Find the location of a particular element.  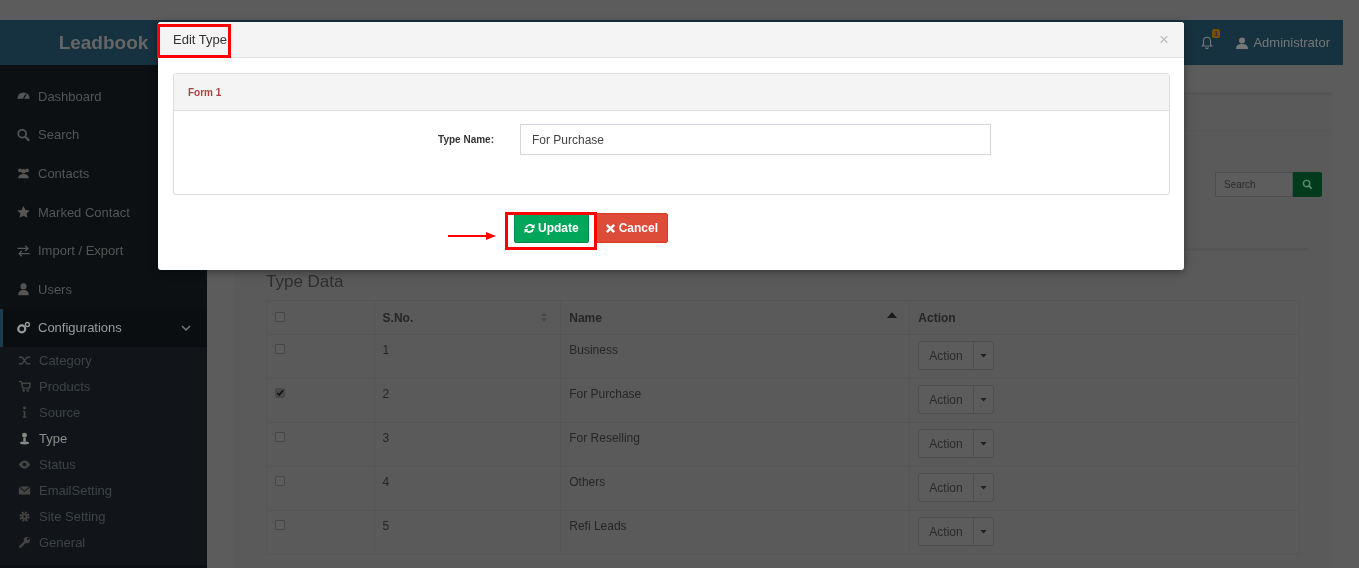

sidebar-item: Users is located at coordinates (103, 289).